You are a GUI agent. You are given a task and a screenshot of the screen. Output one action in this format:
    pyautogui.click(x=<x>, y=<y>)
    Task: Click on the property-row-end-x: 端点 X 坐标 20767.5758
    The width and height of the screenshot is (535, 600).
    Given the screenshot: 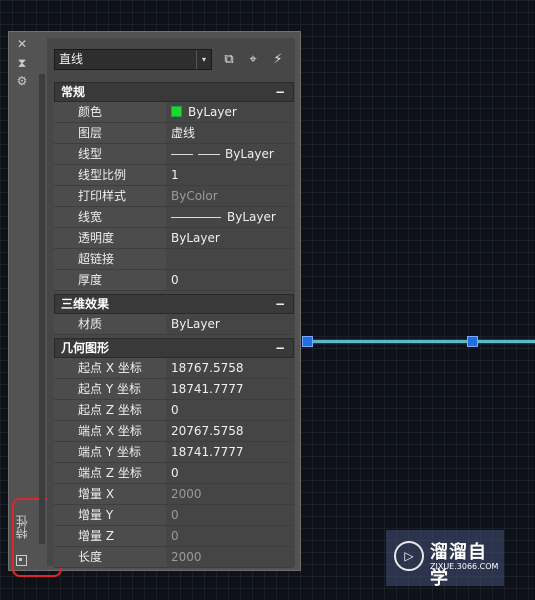 What is the action you would take?
    pyautogui.click(x=174, y=431)
    